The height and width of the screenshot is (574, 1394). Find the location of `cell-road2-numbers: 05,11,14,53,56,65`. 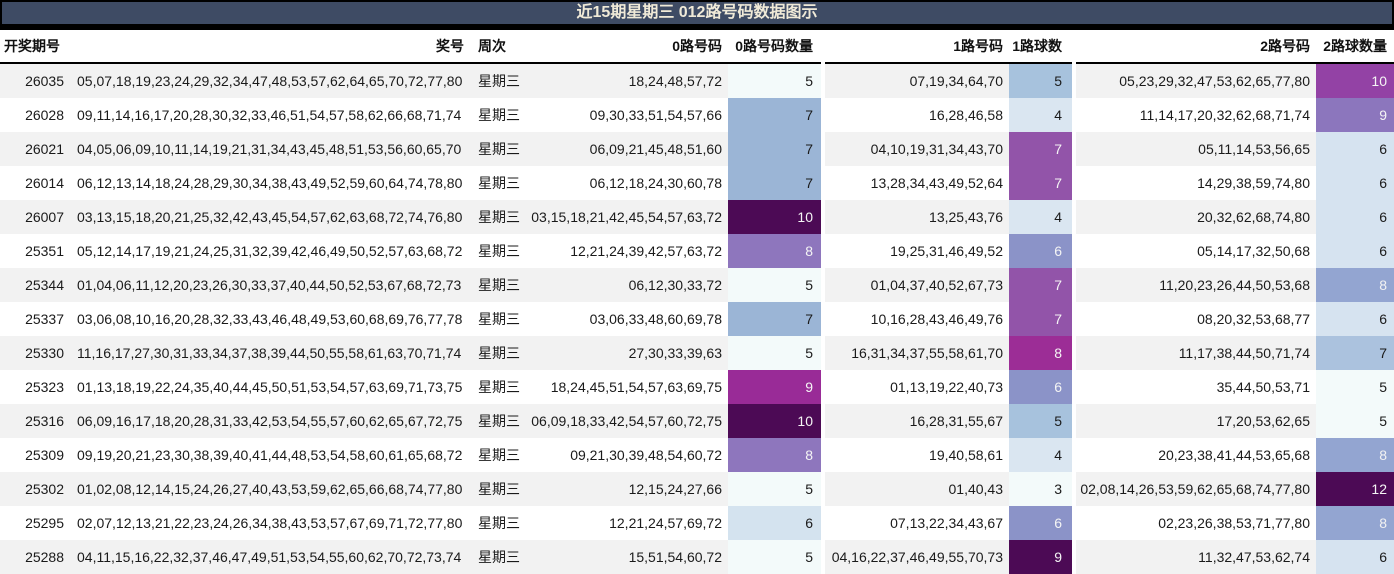

cell-road2-numbers: 05,11,14,53,56,65 is located at coordinates (1195, 149).